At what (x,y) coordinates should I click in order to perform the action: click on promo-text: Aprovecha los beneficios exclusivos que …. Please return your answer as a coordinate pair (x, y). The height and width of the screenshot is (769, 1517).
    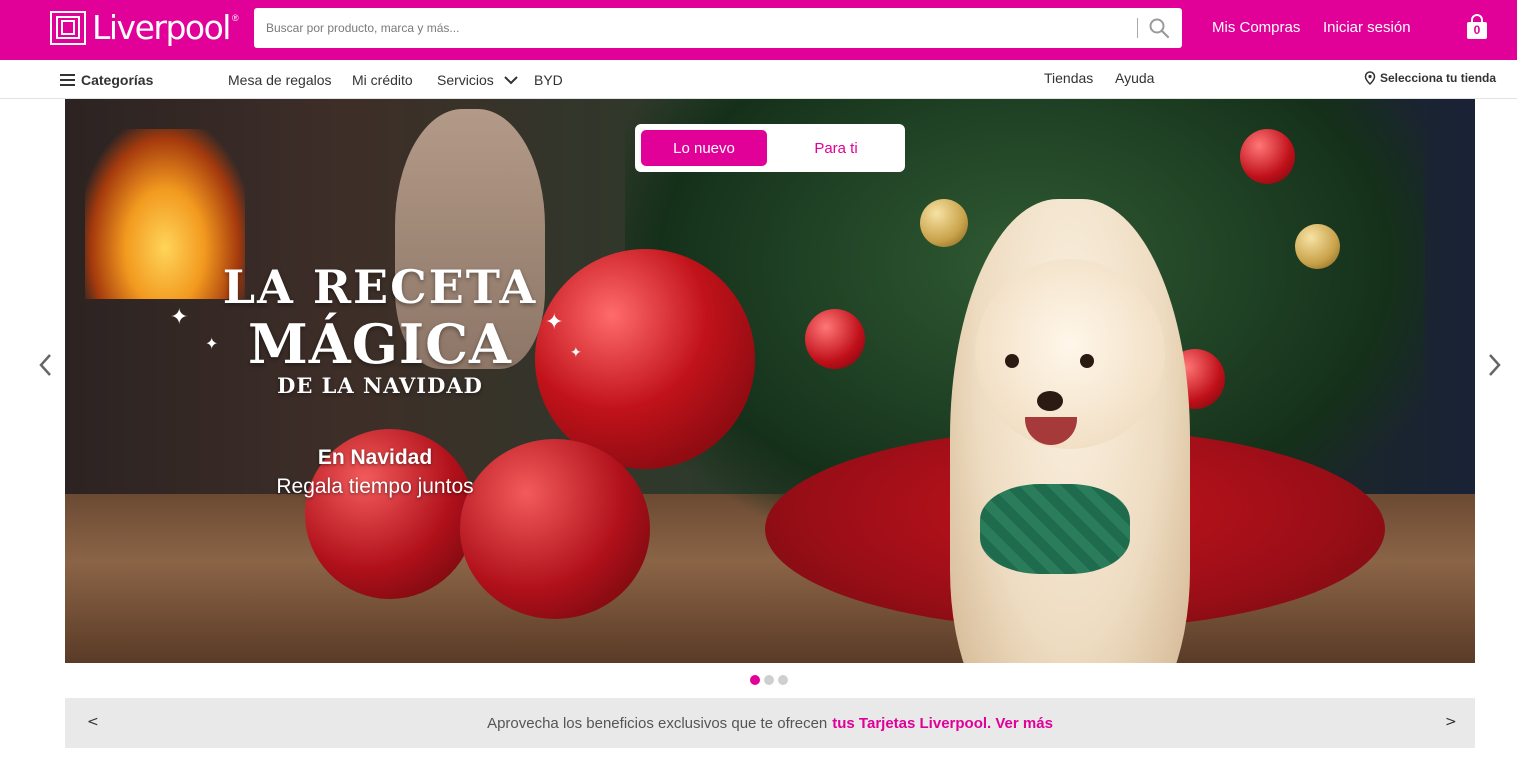
    Looking at the image, I should click on (657, 723).